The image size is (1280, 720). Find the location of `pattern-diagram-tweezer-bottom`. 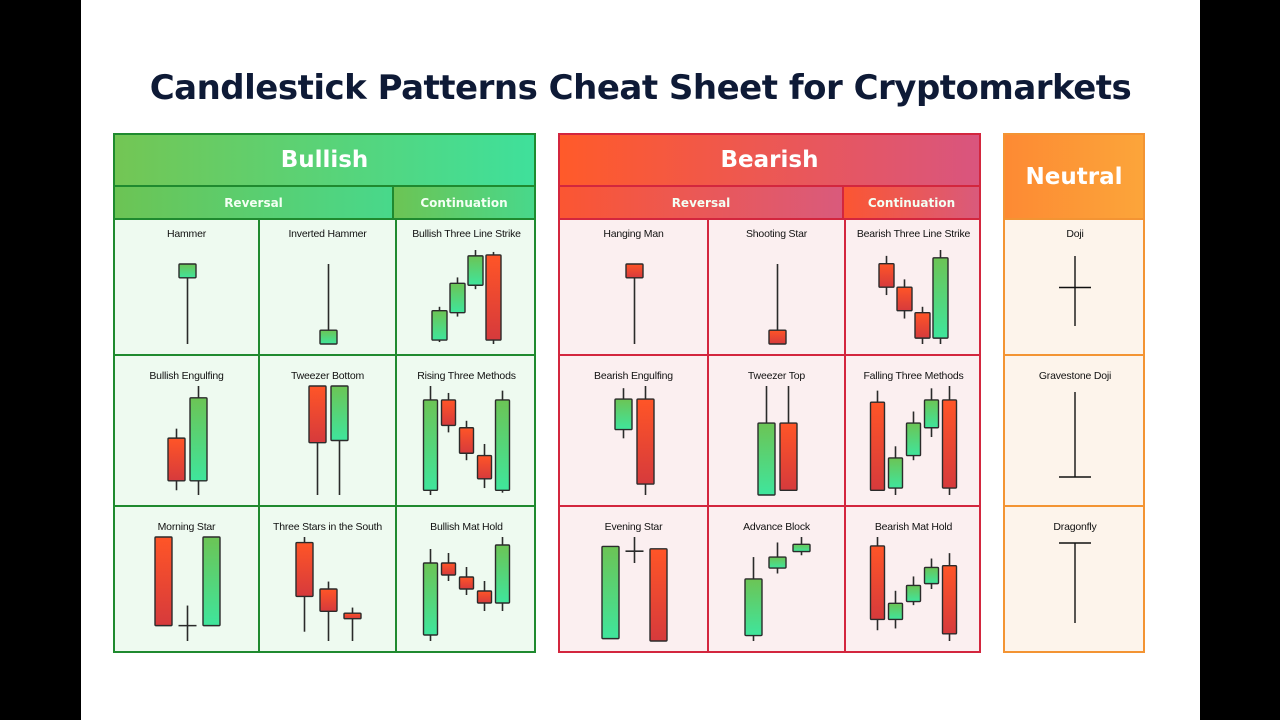

pattern-diagram-tweezer-bottom is located at coordinates (328, 440).